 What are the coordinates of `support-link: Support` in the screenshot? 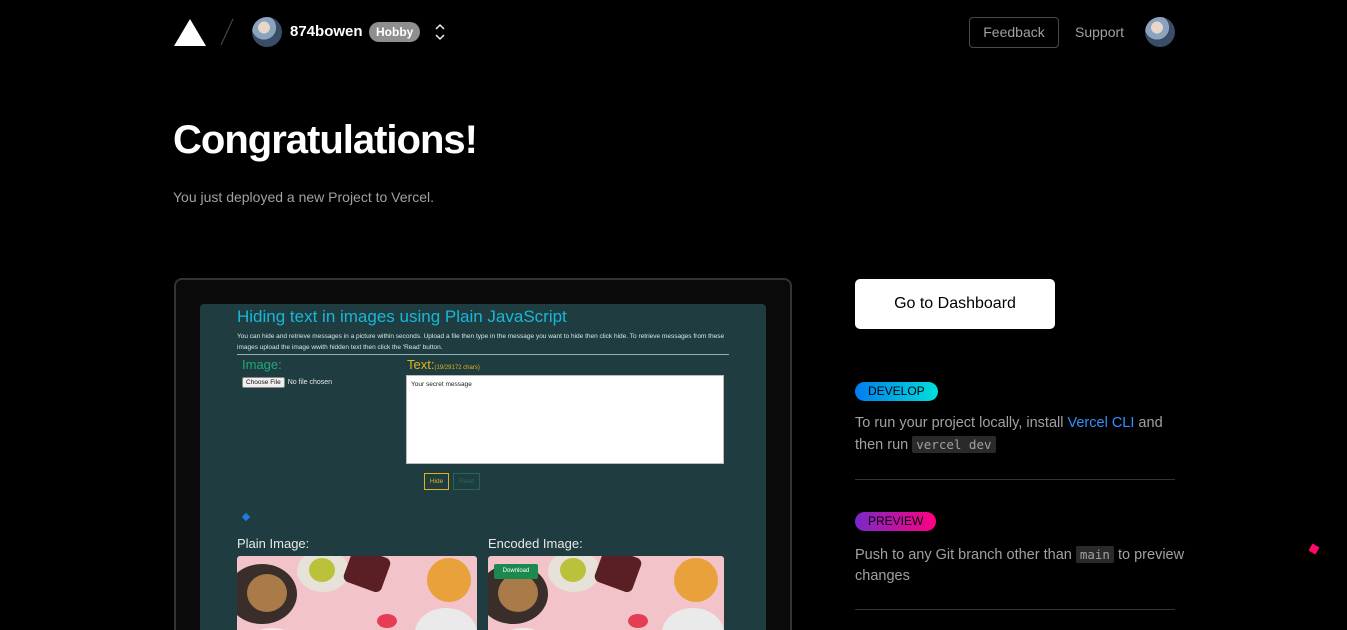 It's located at (1099, 32).